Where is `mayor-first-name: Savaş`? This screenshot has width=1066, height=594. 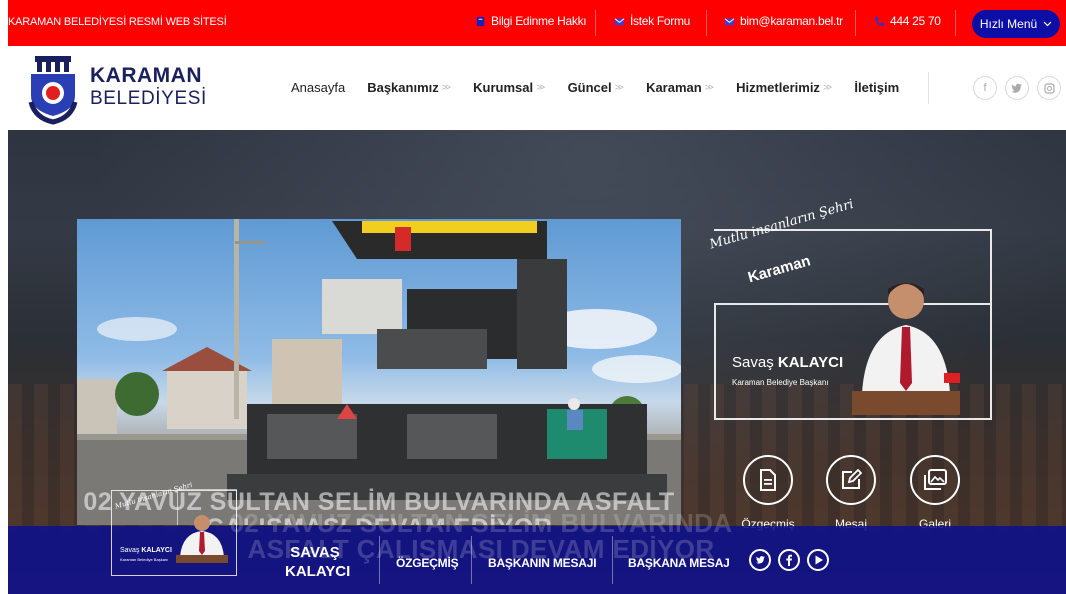
mayor-first-name: Savaş is located at coordinates (753, 362).